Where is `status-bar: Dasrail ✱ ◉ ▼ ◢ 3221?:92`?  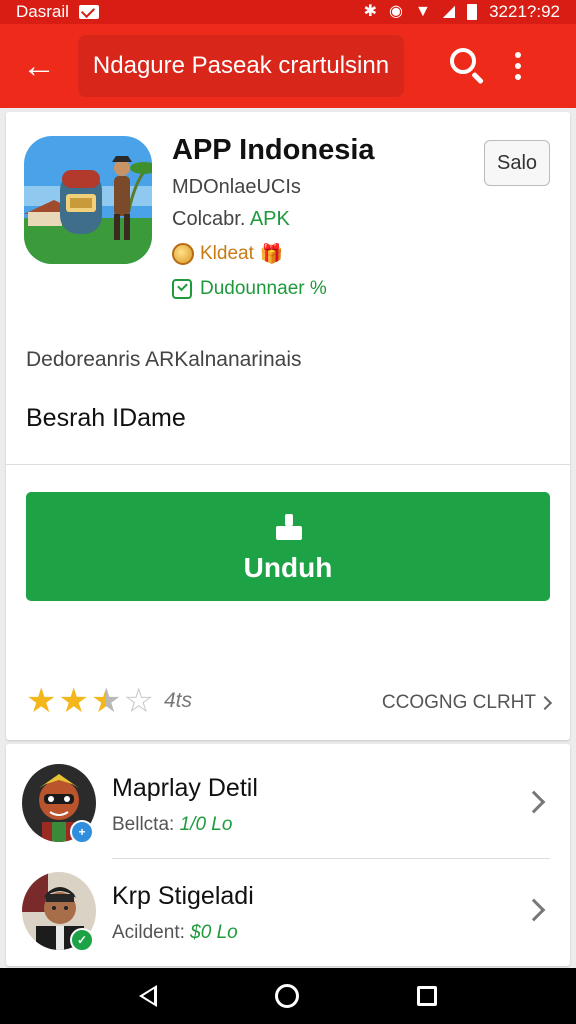 status-bar: Dasrail ✱ ◉ ▼ ◢ 3221?:92 is located at coordinates (288, 12).